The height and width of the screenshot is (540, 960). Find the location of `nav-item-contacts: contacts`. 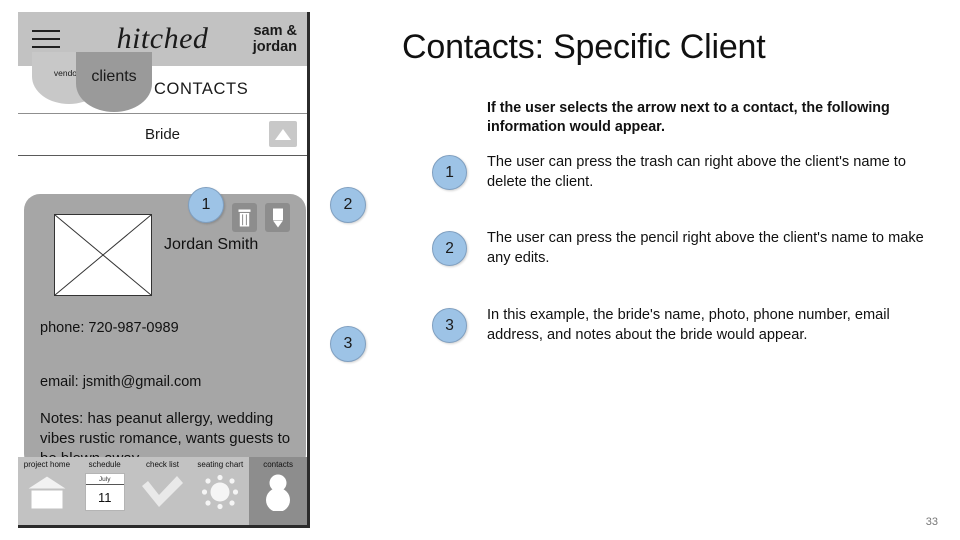

nav-item-contacts: contacts is located at coordinates (278, 491).